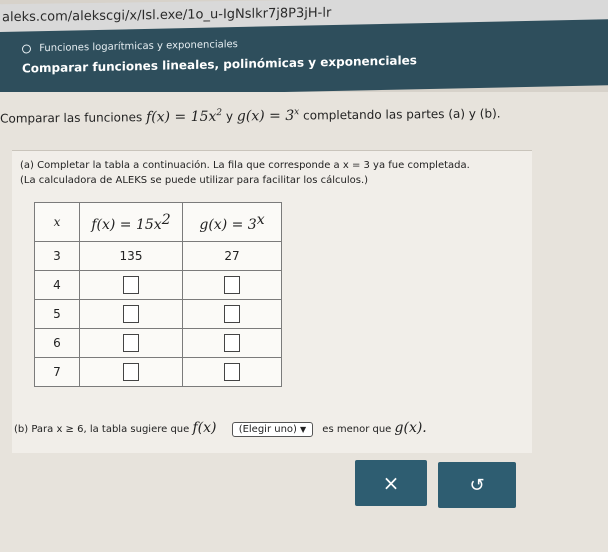 The width and height of the screenshot is (608, 552). I want to click on x-cell: 3, so click(57, 256).